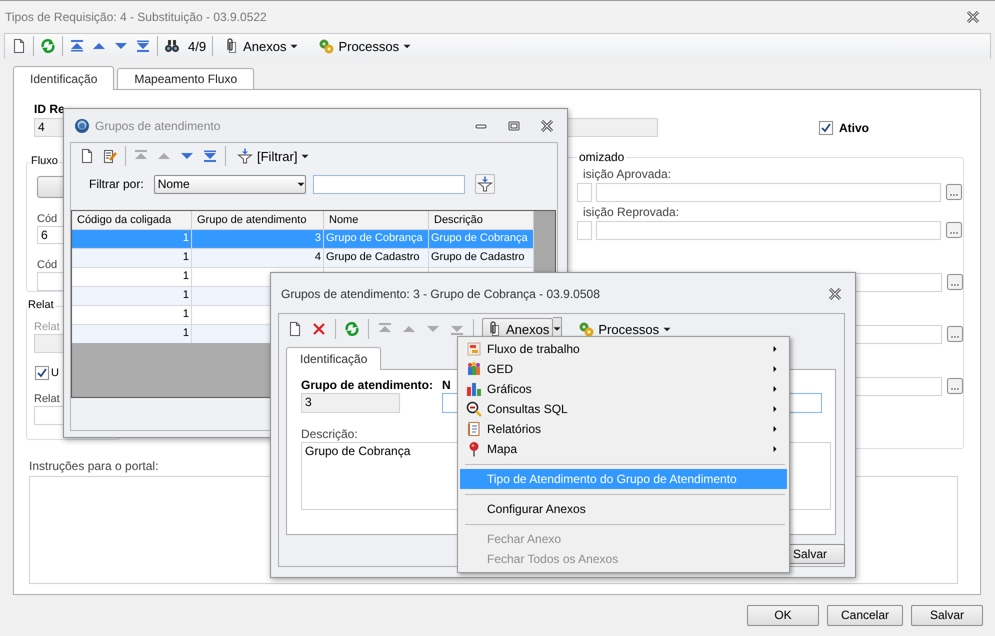 The height and width of the screenshot is (636, 995). Describe the element at coordinates (446, 385) in the screenshot. I see `field-label: N` at that location.